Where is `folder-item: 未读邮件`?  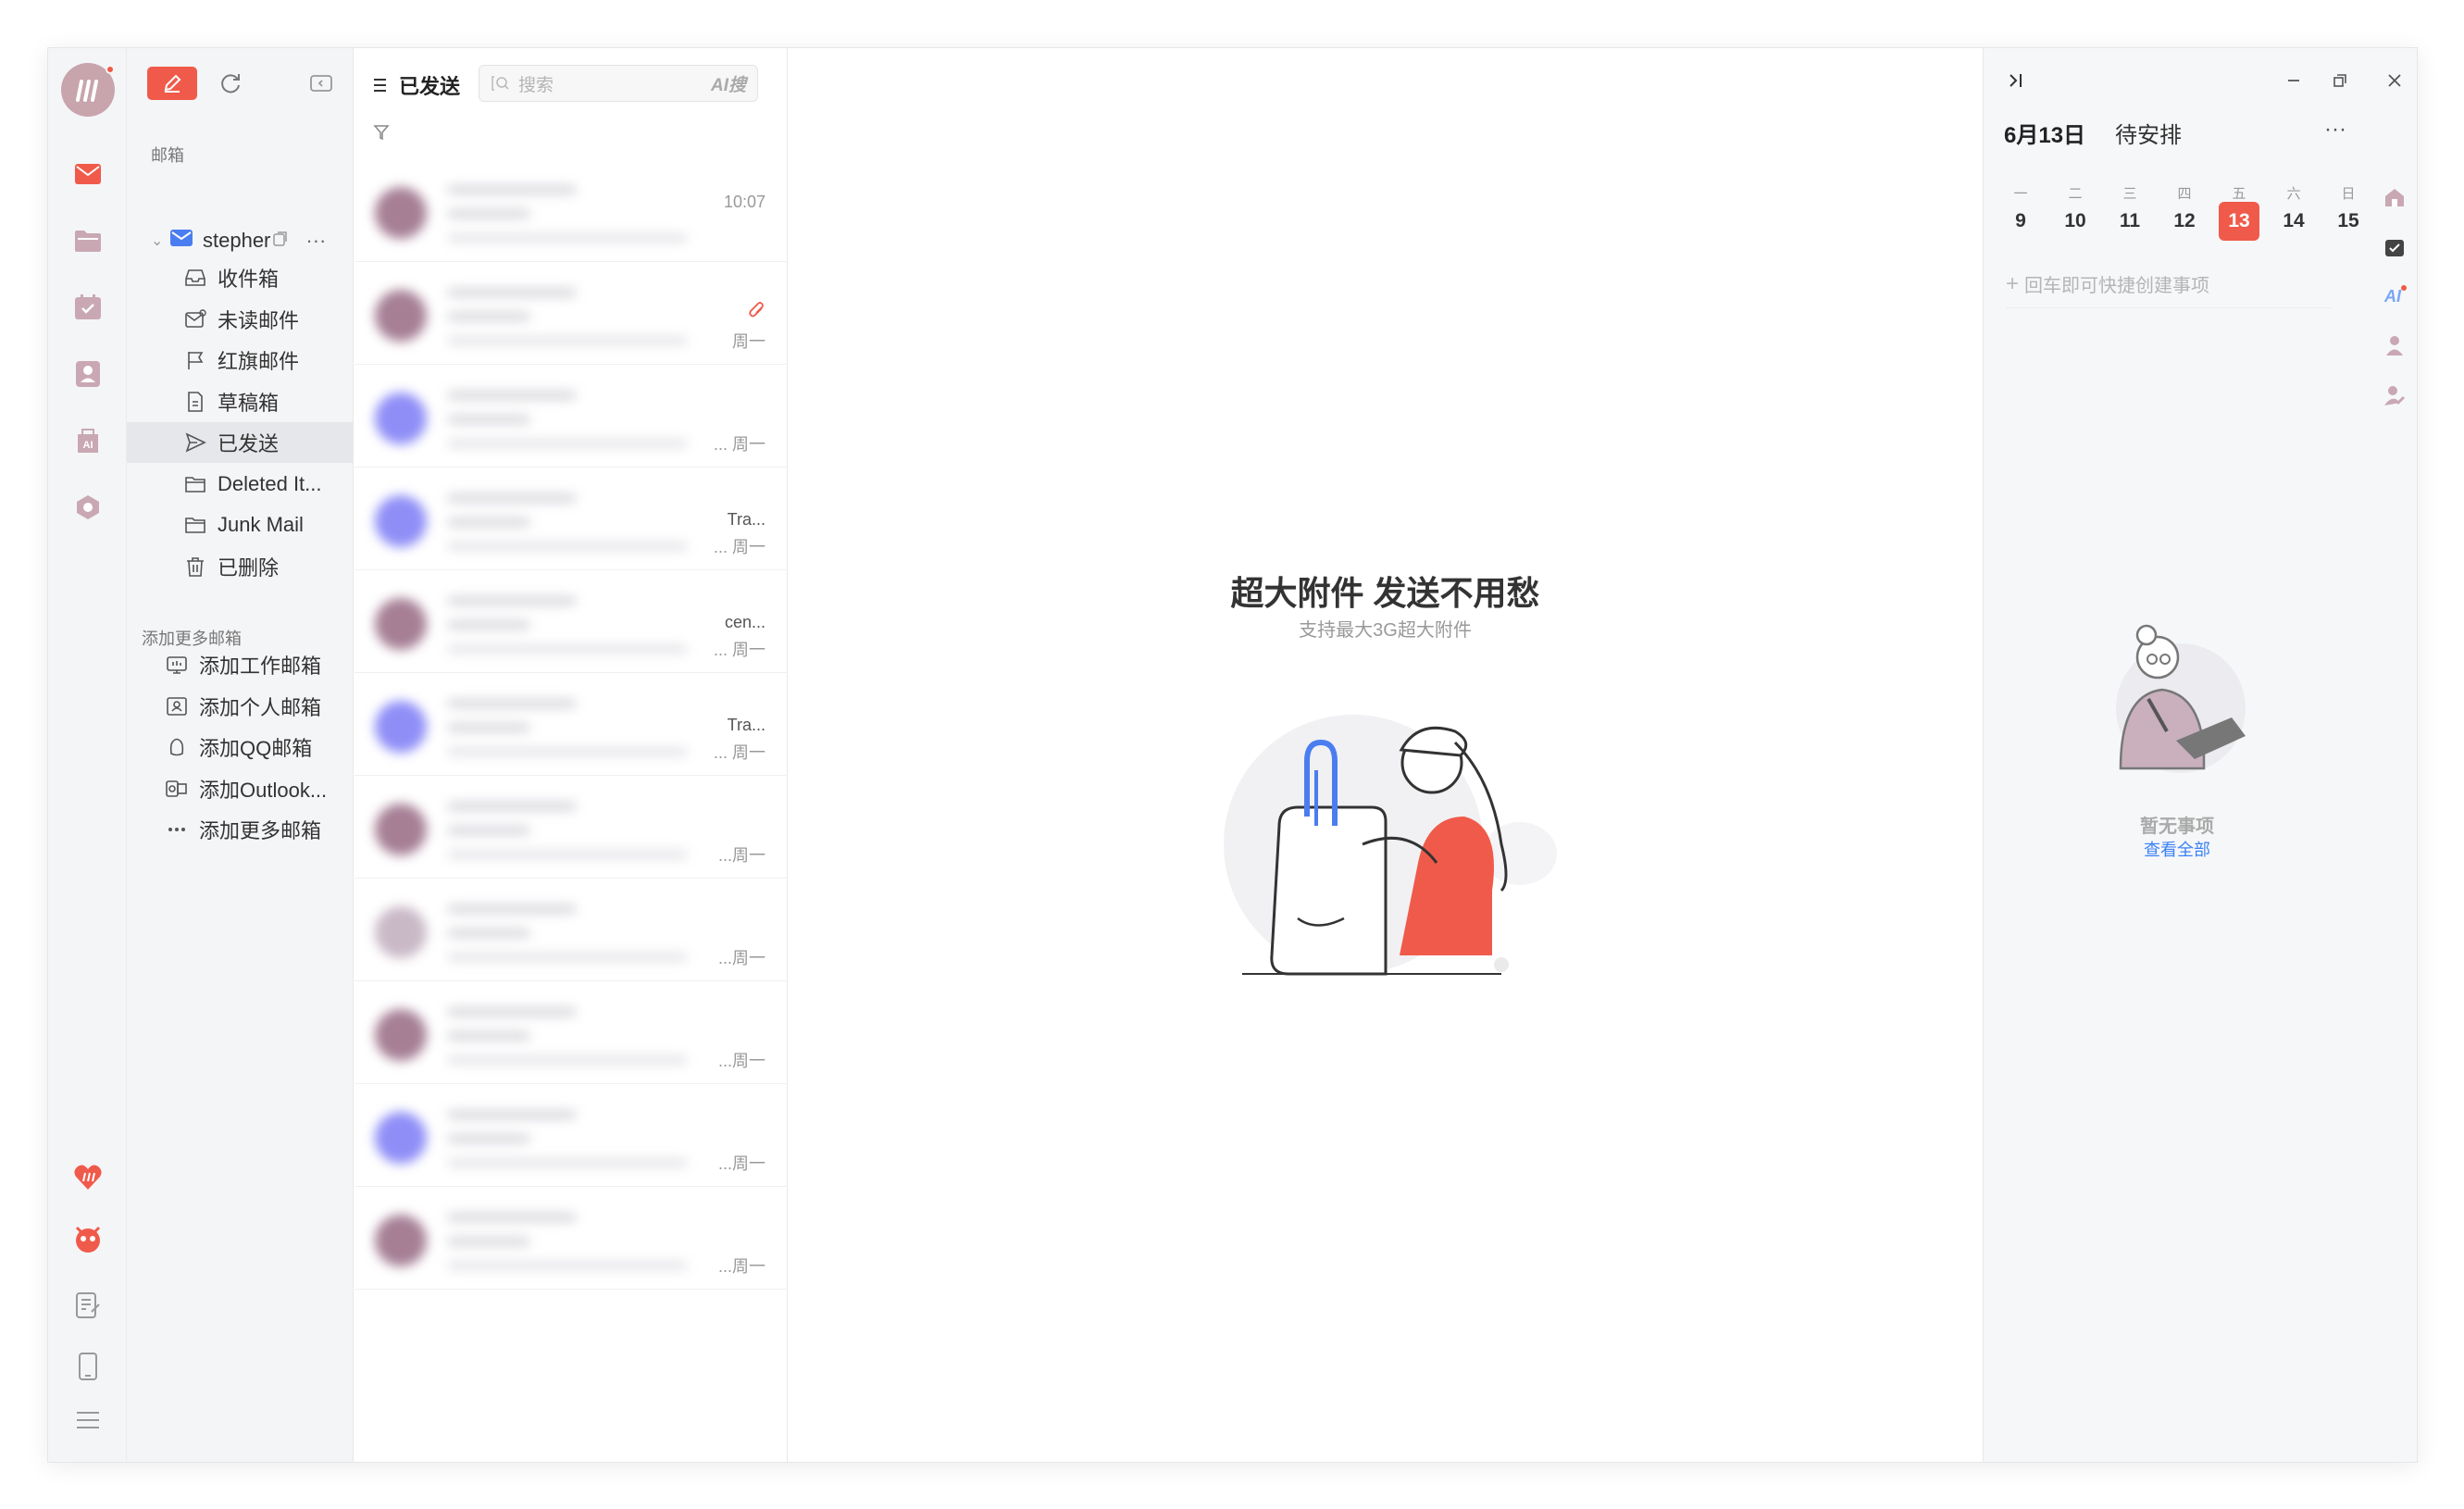
folder-item: 未读邮件 is located at coordinates (240, 319).